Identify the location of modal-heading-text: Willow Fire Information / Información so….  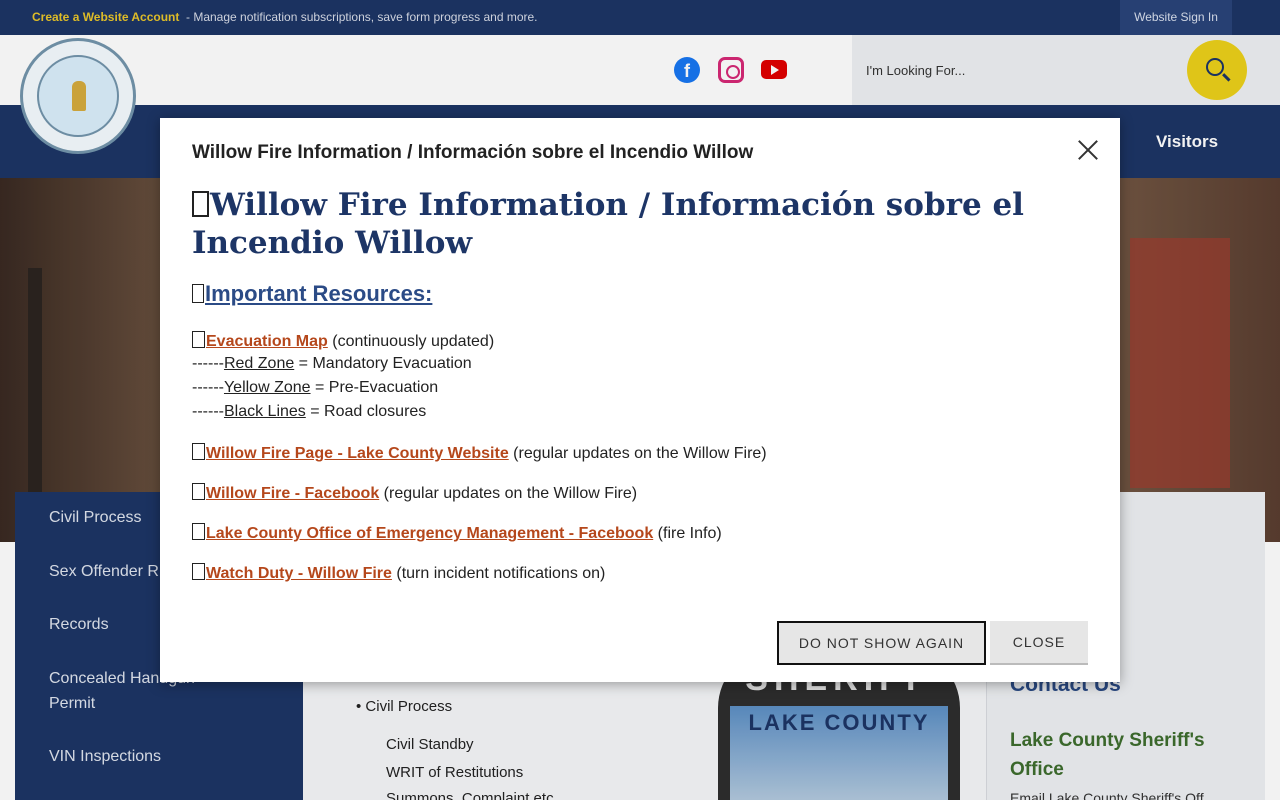
(608, 224).